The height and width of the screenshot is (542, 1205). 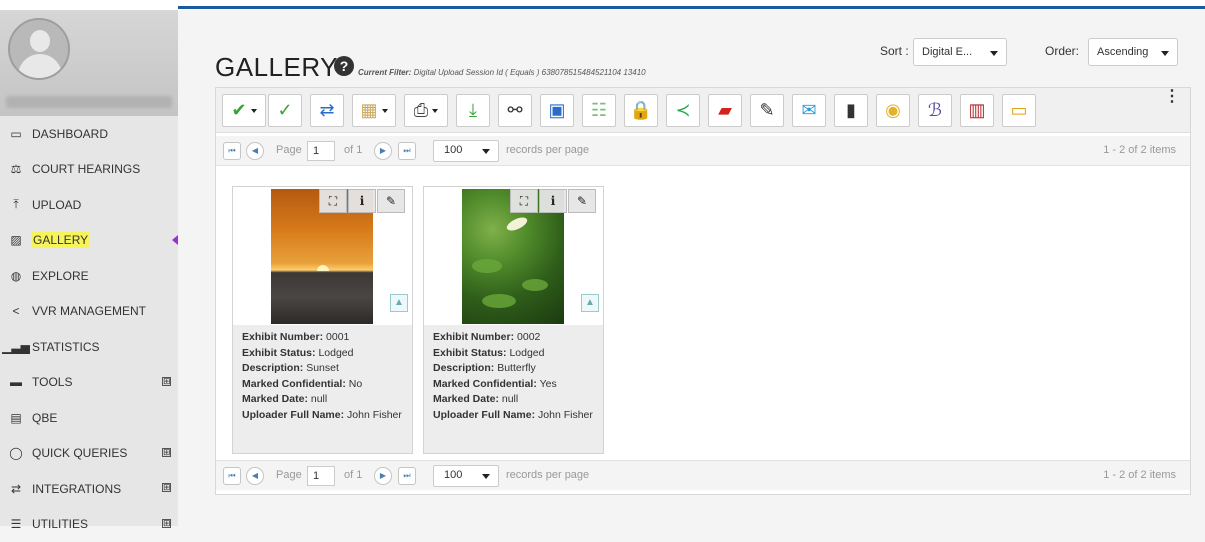 I want to click on check-bold-button: ✔, so click(x=244, y=110).